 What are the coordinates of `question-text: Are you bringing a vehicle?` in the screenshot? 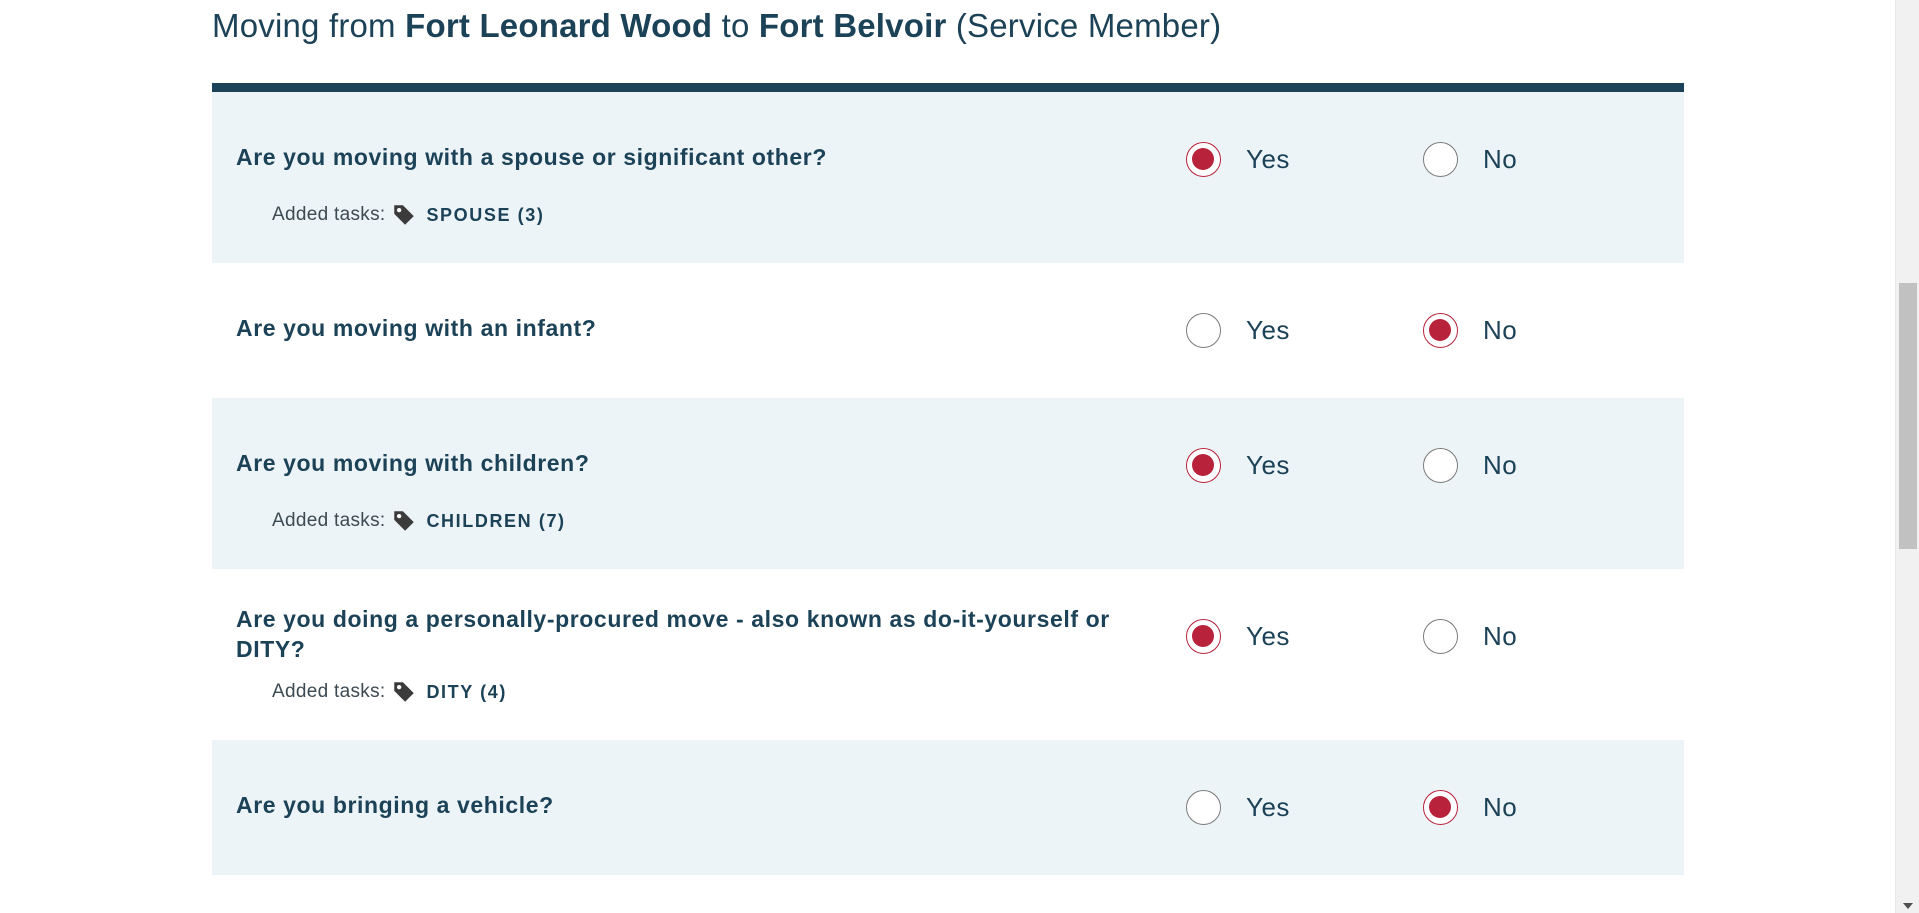 It's located at (395, 805).